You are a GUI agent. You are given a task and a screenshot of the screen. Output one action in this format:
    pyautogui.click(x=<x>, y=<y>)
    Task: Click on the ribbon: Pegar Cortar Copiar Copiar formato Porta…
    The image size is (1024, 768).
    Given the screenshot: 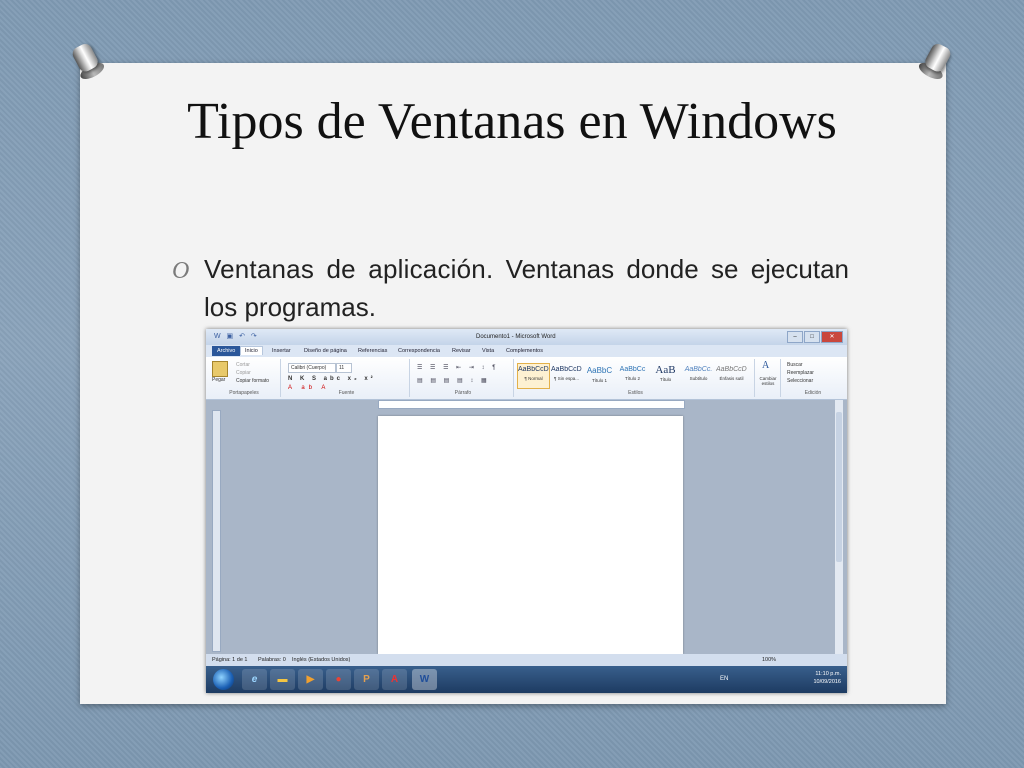 What is the action you would take?
    pyautogui.click(x=526, y=378)
    